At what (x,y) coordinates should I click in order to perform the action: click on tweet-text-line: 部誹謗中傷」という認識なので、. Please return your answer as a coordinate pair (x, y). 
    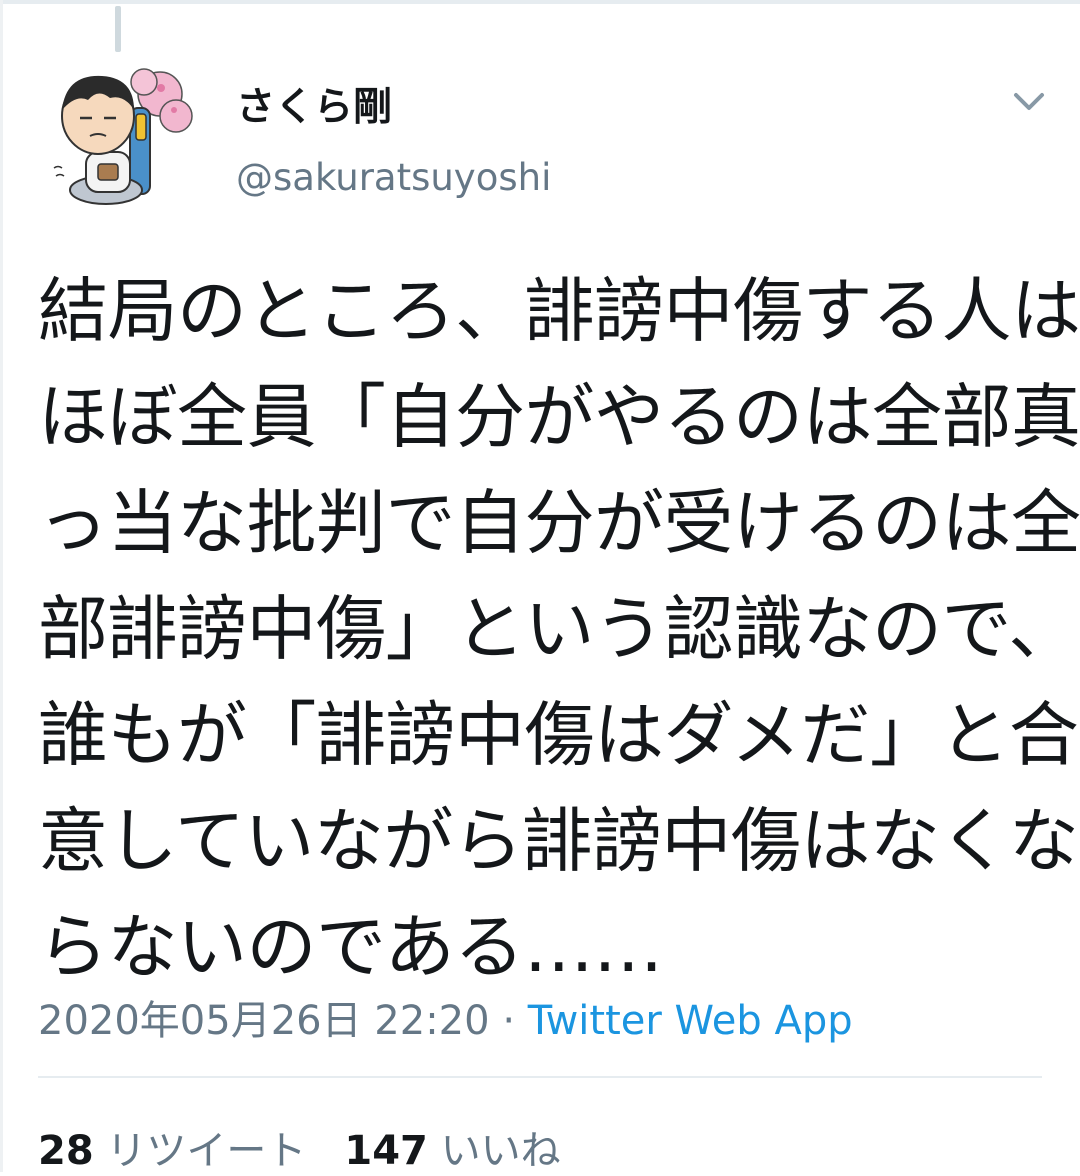
    Looking at the image, I should click on (558, 629).